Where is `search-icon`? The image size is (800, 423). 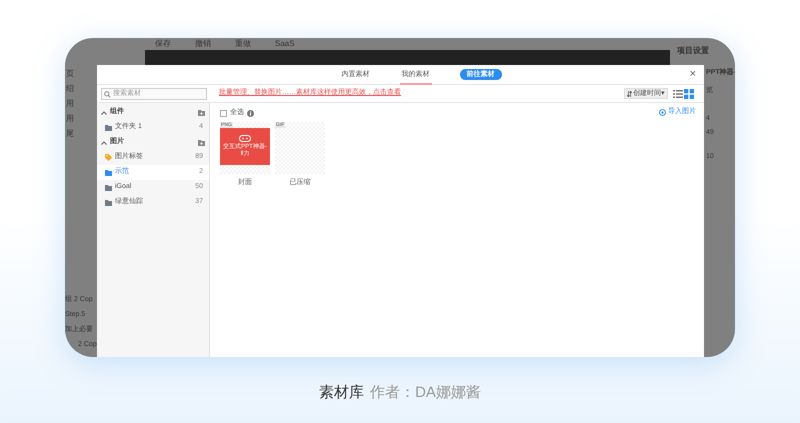 search-icon is located at coordinates (107, 94).